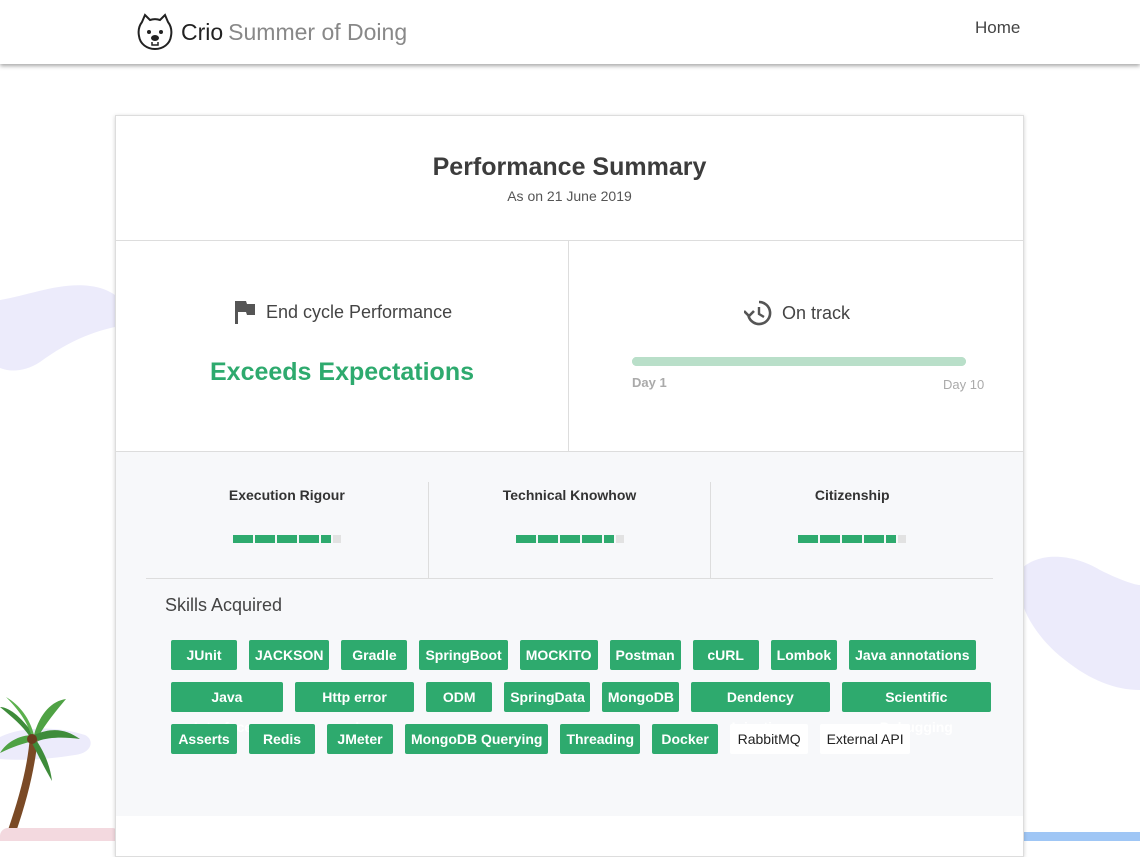 The width and height of the screenshot is (1140, 857). What do you see at coordinates (354, 708) in the screenshot?
I see `skill-chip: Http error codes` at bounding box center [354, 708].